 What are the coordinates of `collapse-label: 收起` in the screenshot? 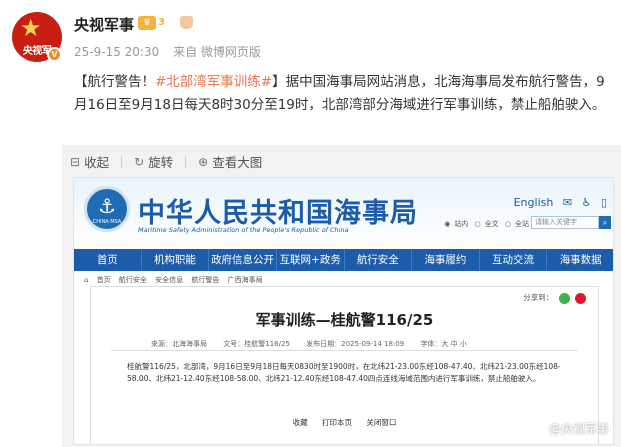 It's located at (97, 162).